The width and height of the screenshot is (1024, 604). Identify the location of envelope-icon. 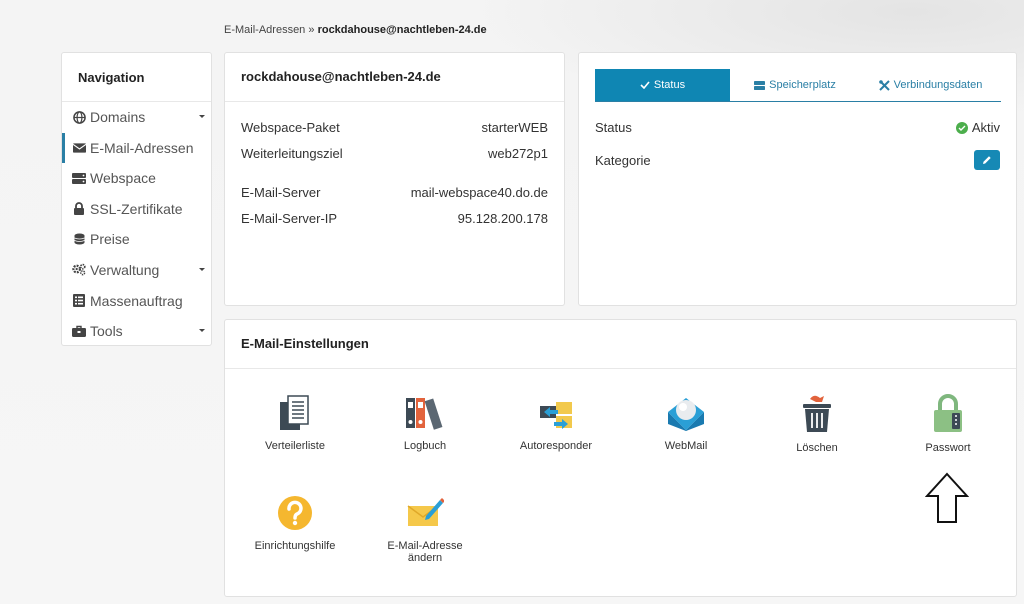
(79, 148).